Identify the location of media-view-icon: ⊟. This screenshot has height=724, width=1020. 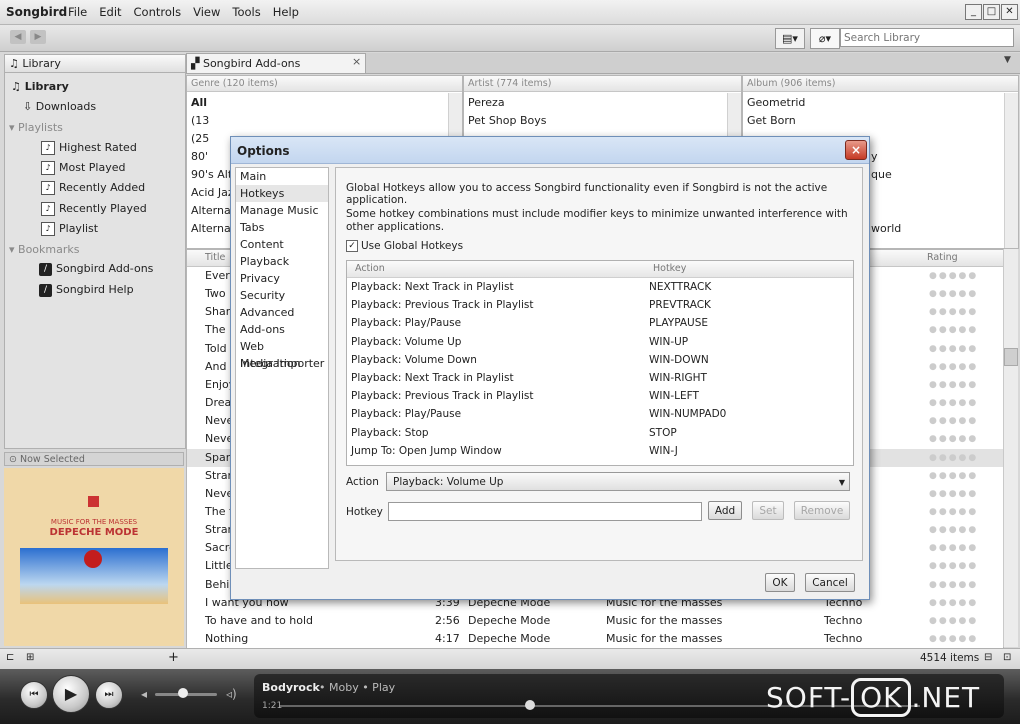
(988, 657).